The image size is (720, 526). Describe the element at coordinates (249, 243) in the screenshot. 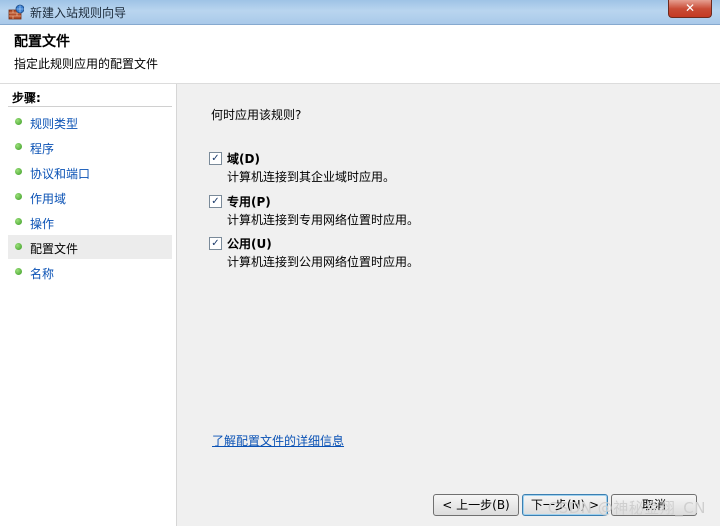

I see `public-label: 公用(U)` at that location.